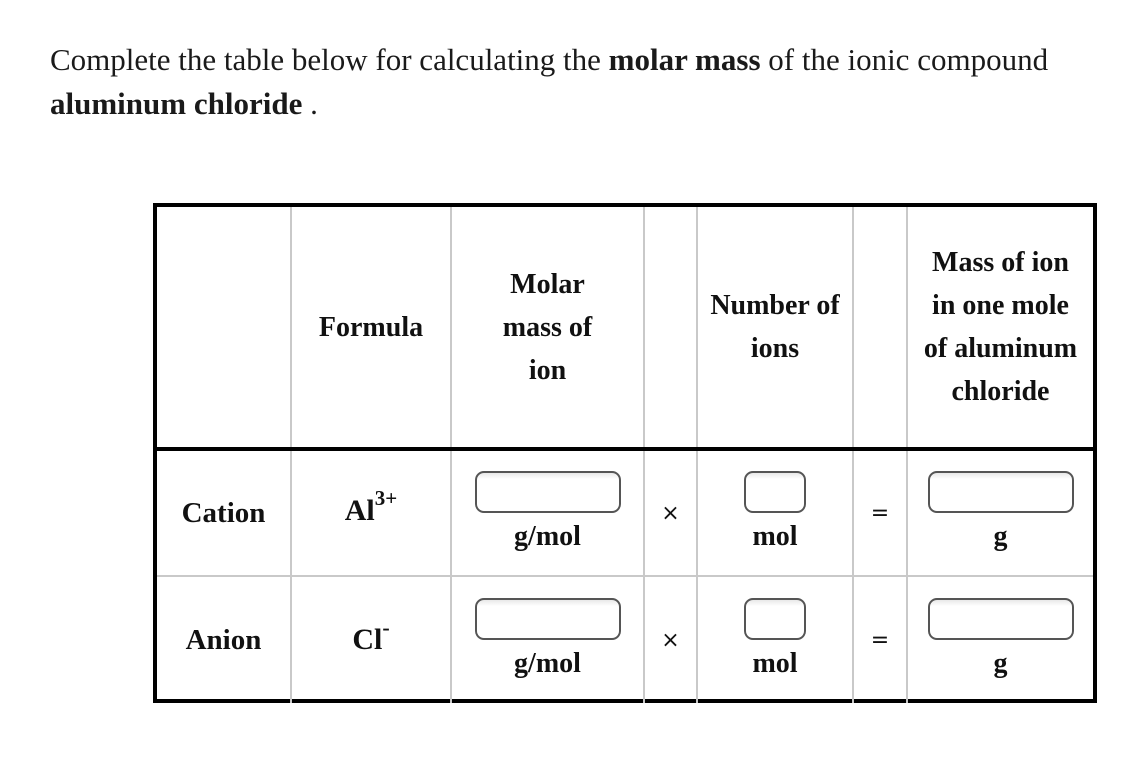 The image size is (1130, 765). I want to click on formula-anion: Cl-, so click(370, 635).